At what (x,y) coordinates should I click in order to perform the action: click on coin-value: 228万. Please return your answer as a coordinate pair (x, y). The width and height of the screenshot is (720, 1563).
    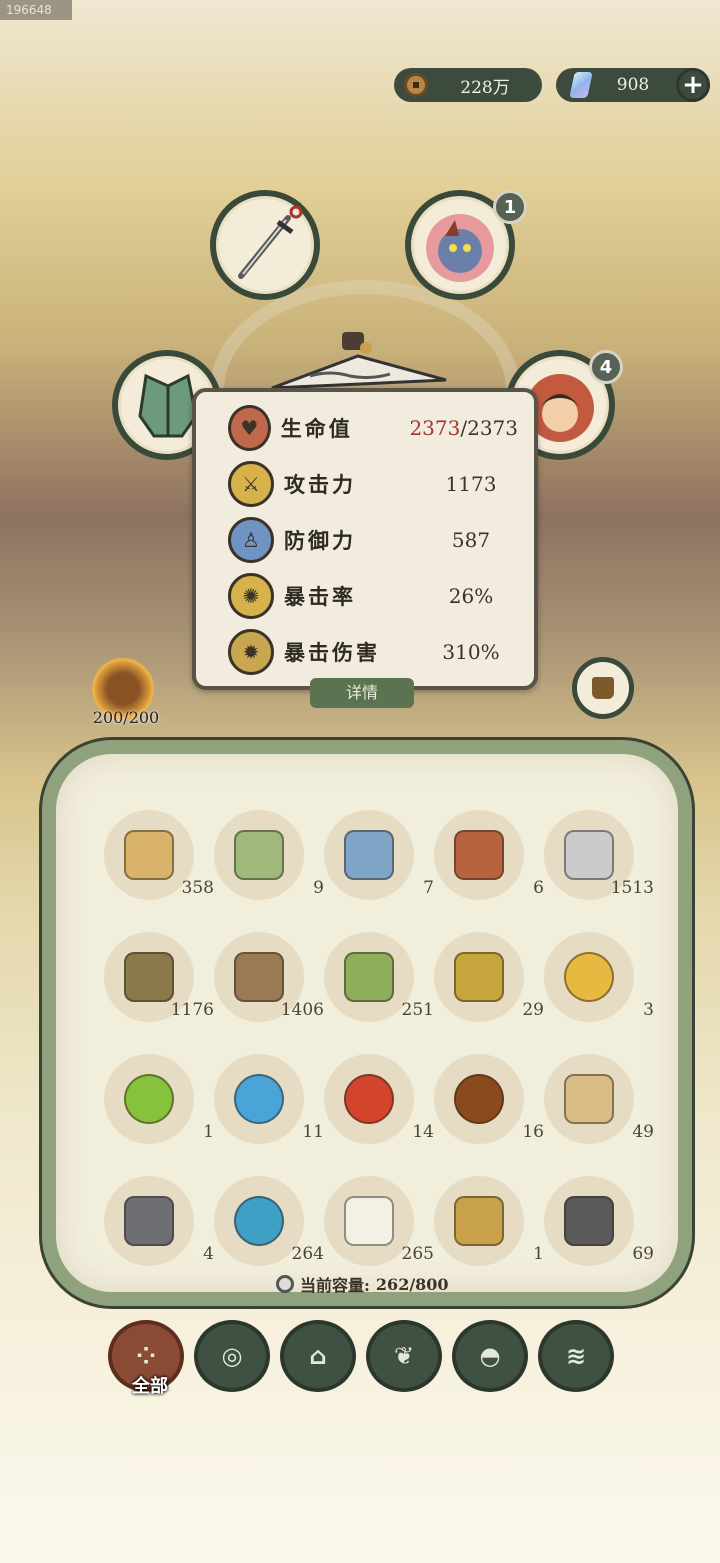
    Looking at the image, I should click on (485, 87).